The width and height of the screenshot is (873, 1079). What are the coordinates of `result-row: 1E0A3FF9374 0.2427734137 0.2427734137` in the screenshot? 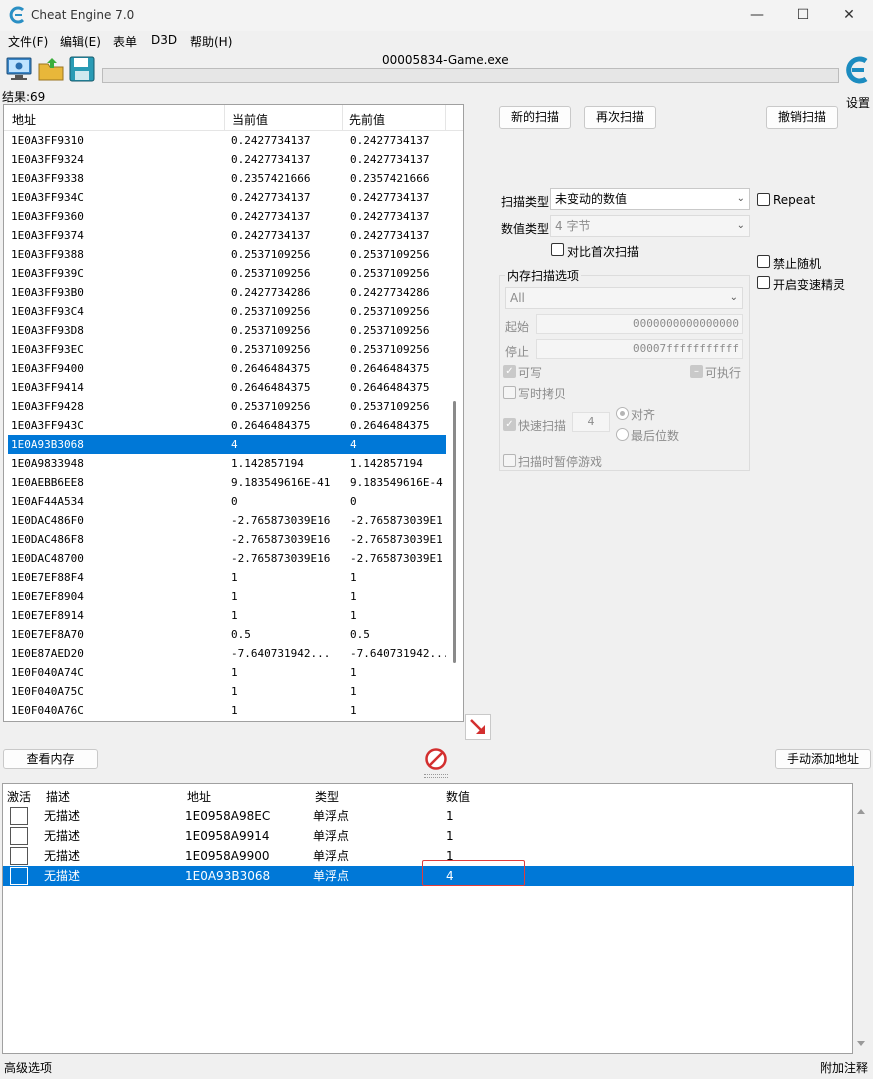 It's located at (227, 235).